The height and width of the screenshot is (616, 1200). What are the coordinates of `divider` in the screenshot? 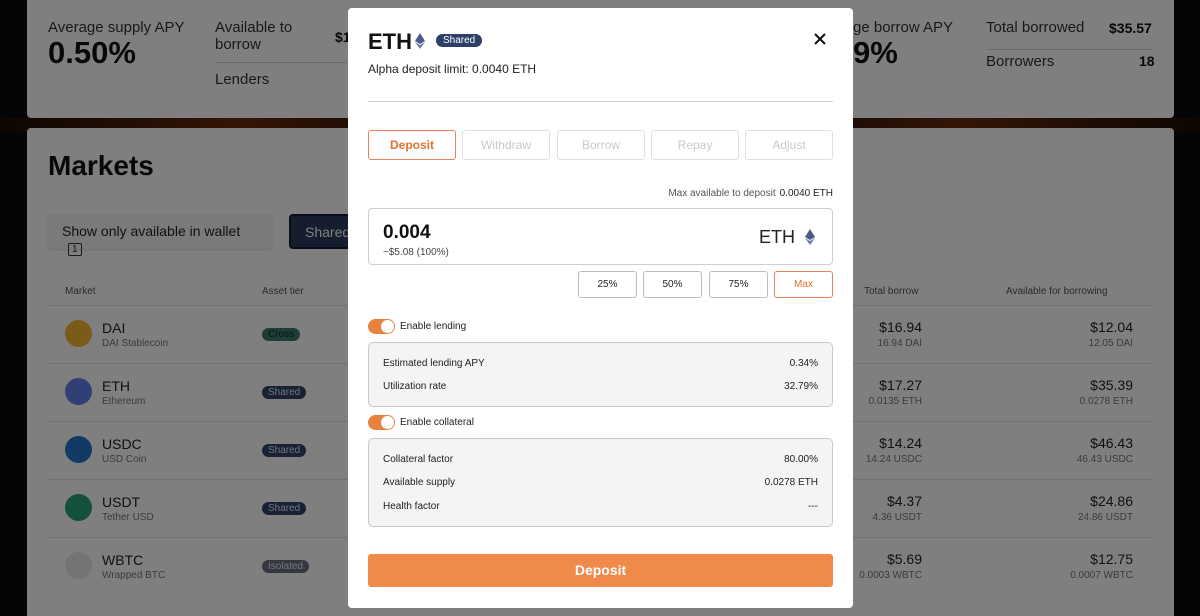 It's located at (600, 101).